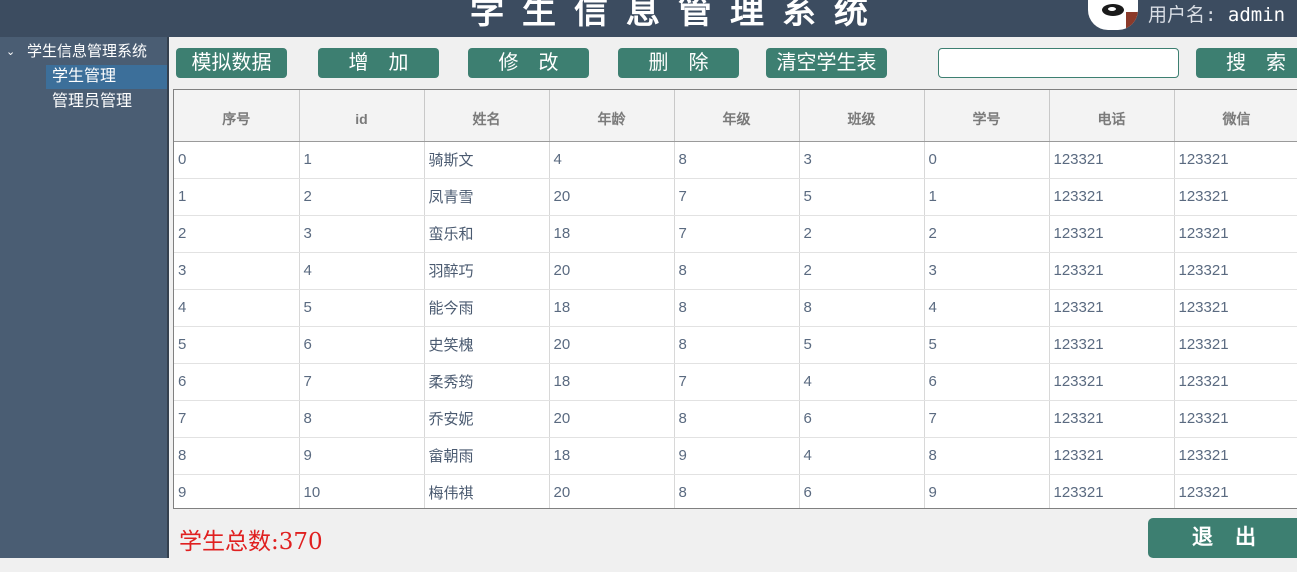  I want to click on username: admin, so click(1256, 15).